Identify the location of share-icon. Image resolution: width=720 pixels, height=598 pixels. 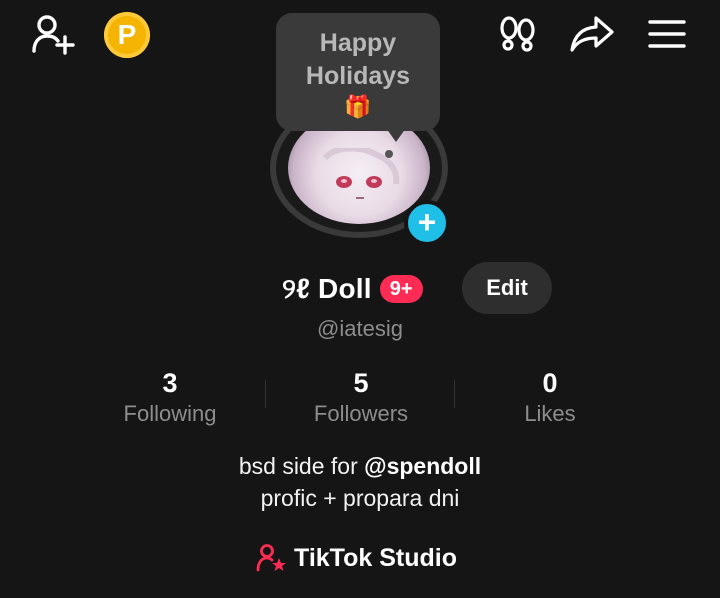
(592, 34).